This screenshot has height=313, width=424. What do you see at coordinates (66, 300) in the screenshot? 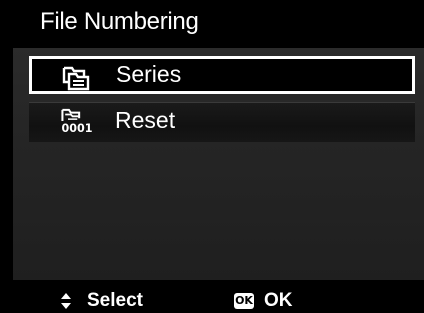
I see `up-down-arrow-icon` at bounding box center [66, 300].